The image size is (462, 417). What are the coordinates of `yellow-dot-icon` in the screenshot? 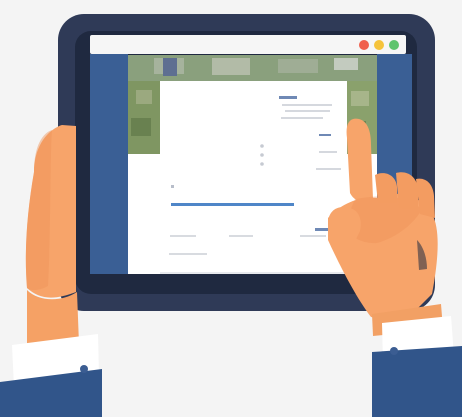 It's located at (379, 45).